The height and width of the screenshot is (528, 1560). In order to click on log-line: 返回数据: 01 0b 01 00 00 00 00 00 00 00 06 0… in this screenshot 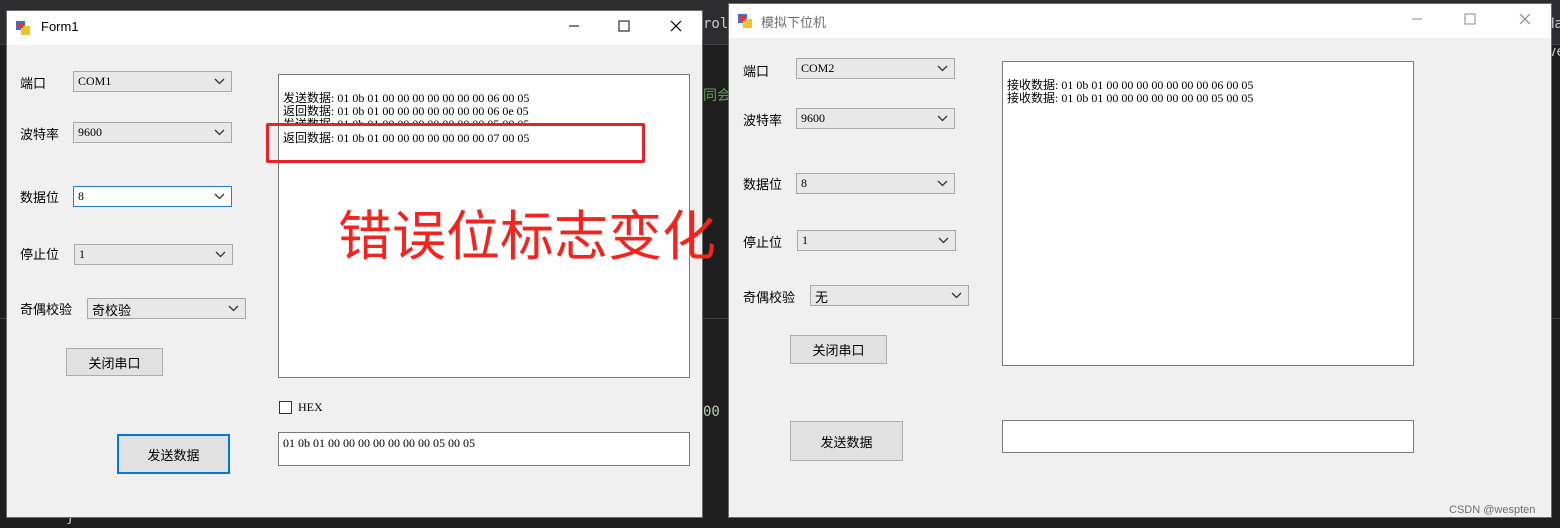, I will do `click(406, 111)`.